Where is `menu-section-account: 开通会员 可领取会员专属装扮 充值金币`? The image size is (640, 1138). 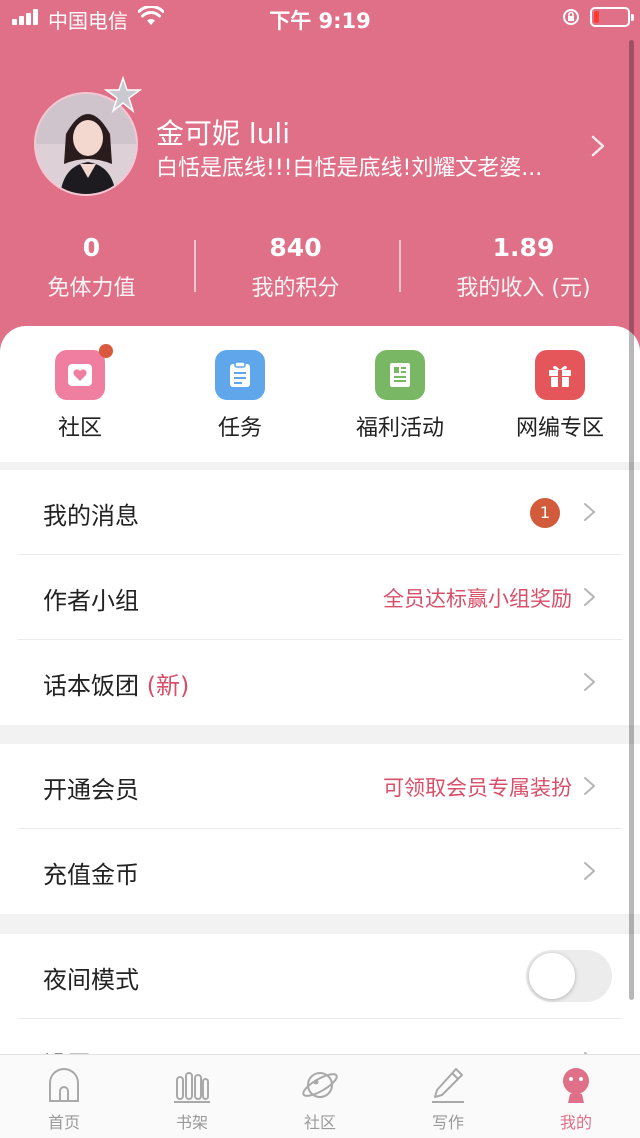
menu-section-account: 开通会员 可领取会员专属装扮 充值金币 is located at coordinates (320, 829).